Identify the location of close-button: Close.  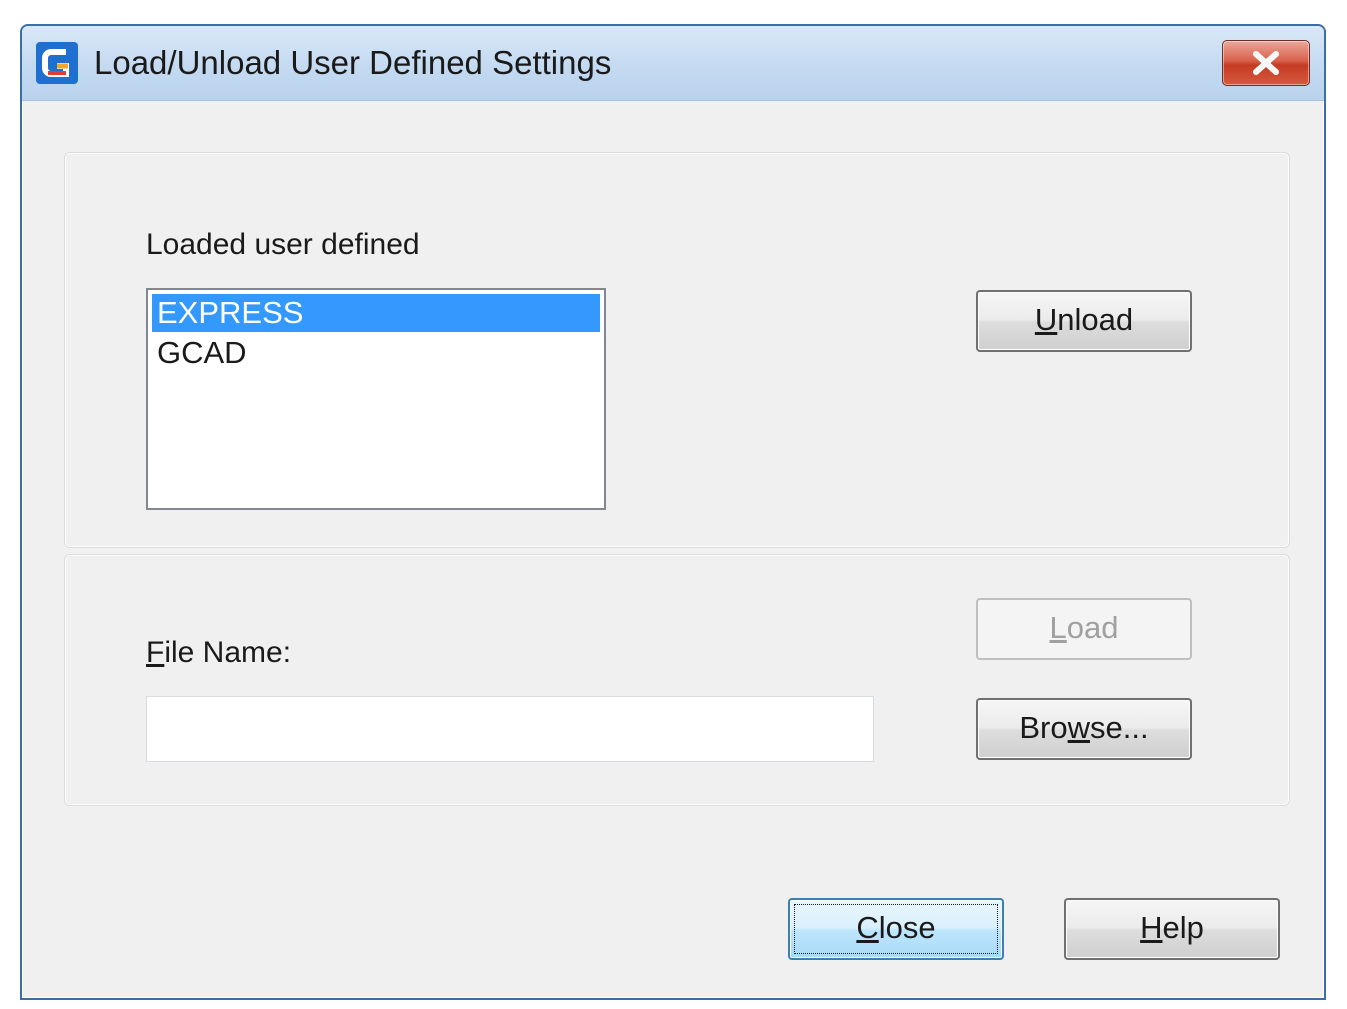
(896, 929).